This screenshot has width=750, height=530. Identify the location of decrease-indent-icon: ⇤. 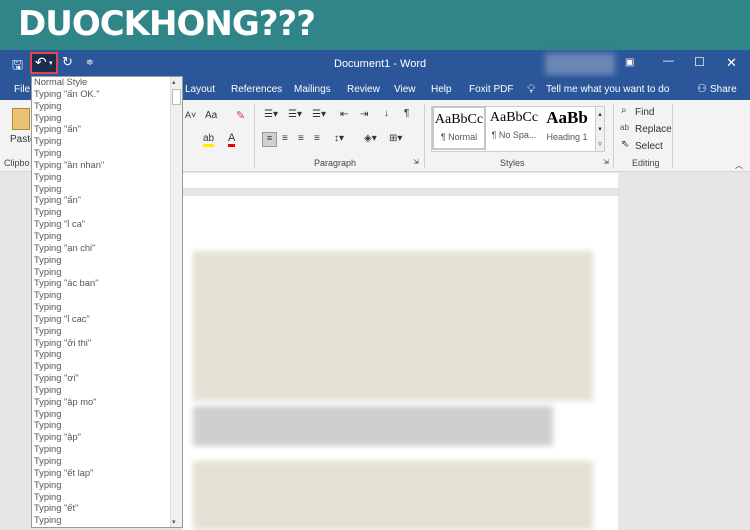
(344, 114).